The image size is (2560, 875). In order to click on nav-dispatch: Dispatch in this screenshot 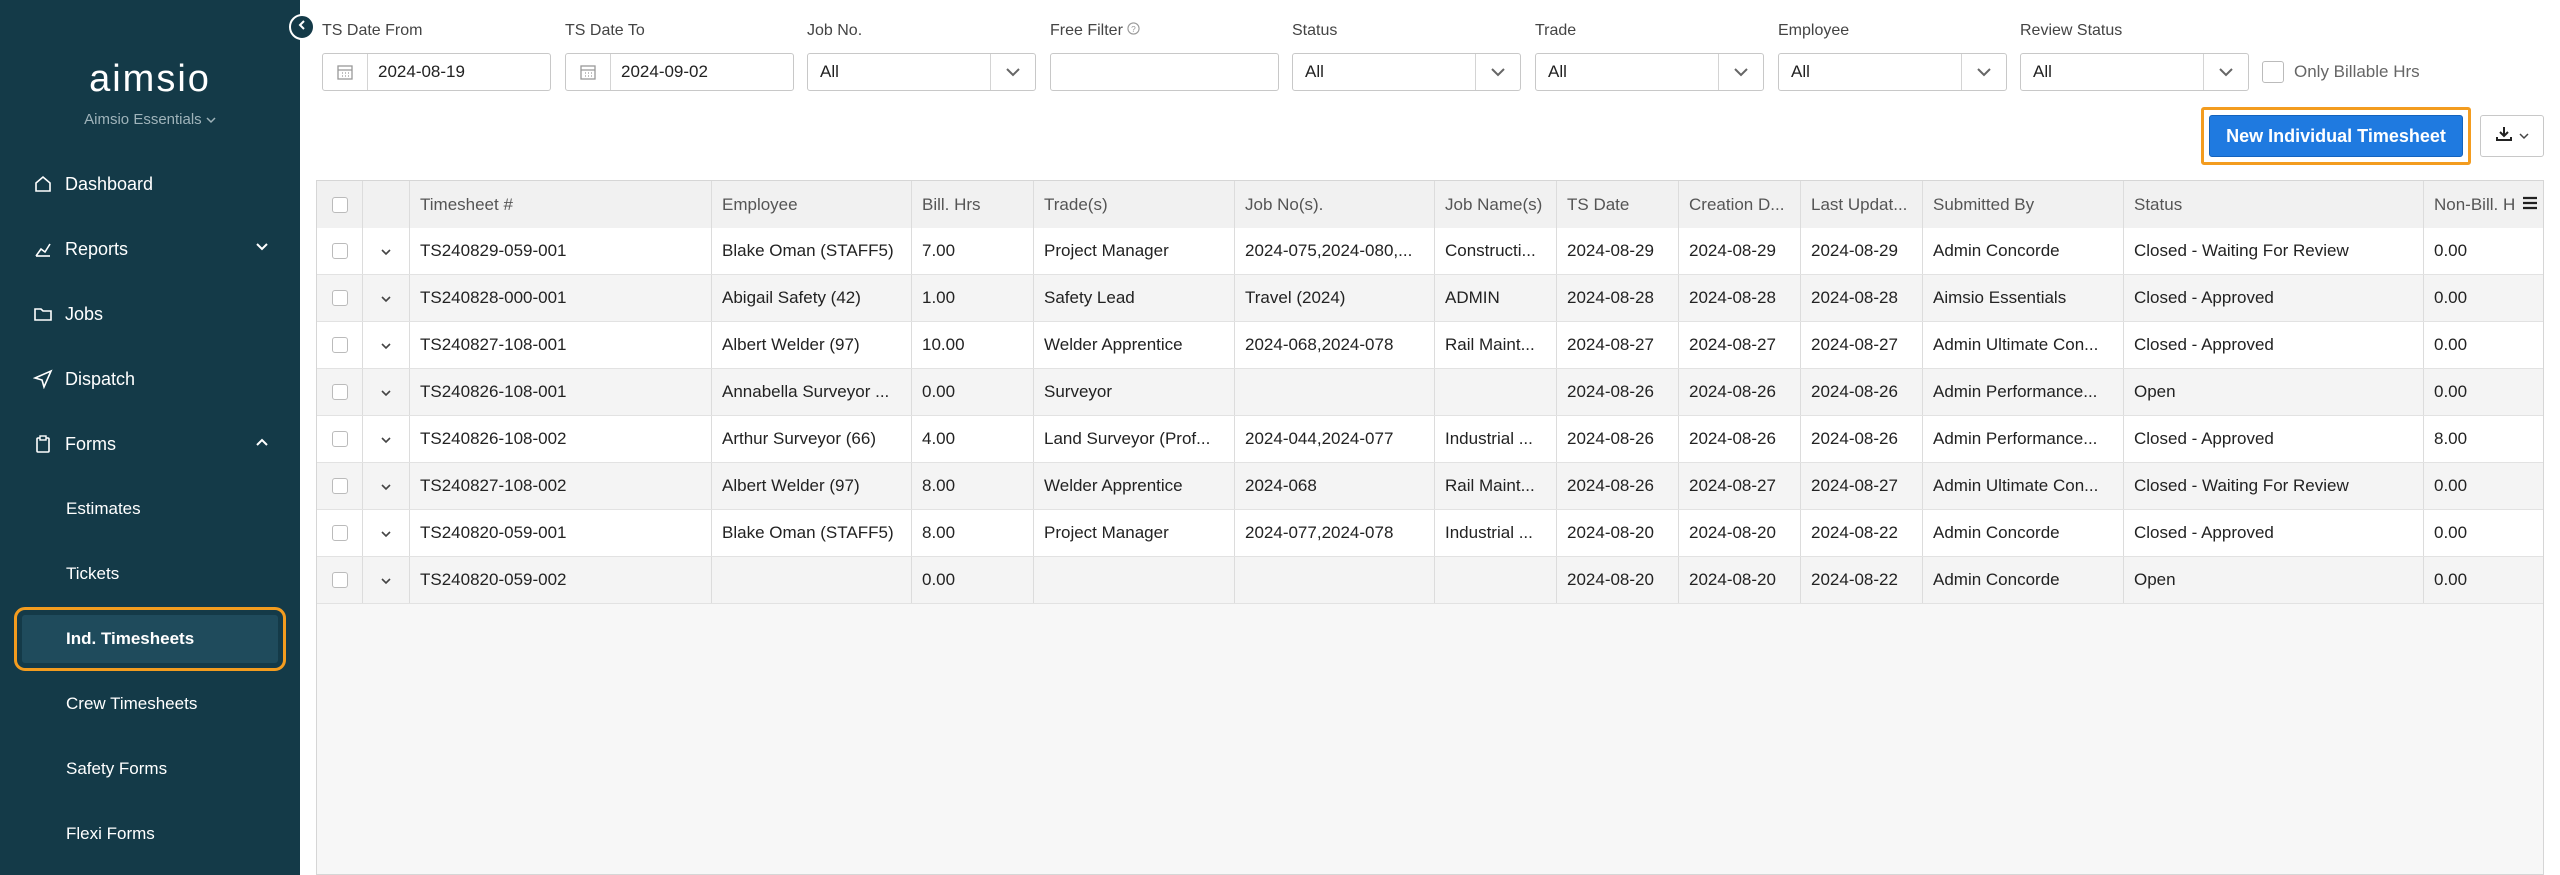, I will do `click(150, 379)`.